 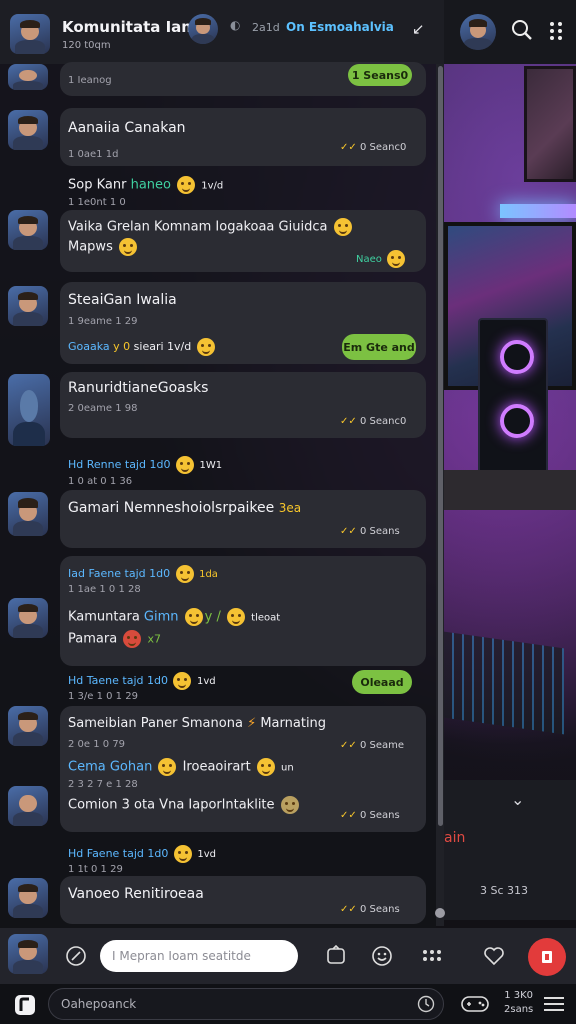 What do you see at coordinates (103, 784) in the screenshot?
I see `message-time: 2 3 2 7 e 1 28` at bounding box center [103, 784].